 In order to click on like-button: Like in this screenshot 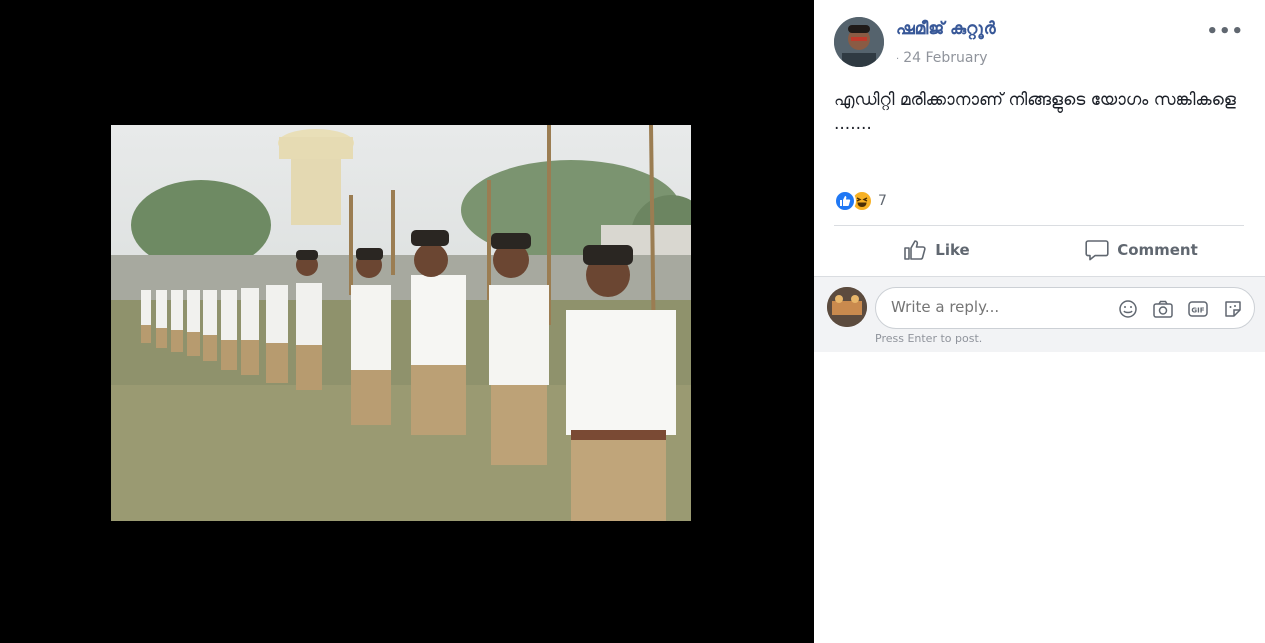, I will do `click(936, 250)`.